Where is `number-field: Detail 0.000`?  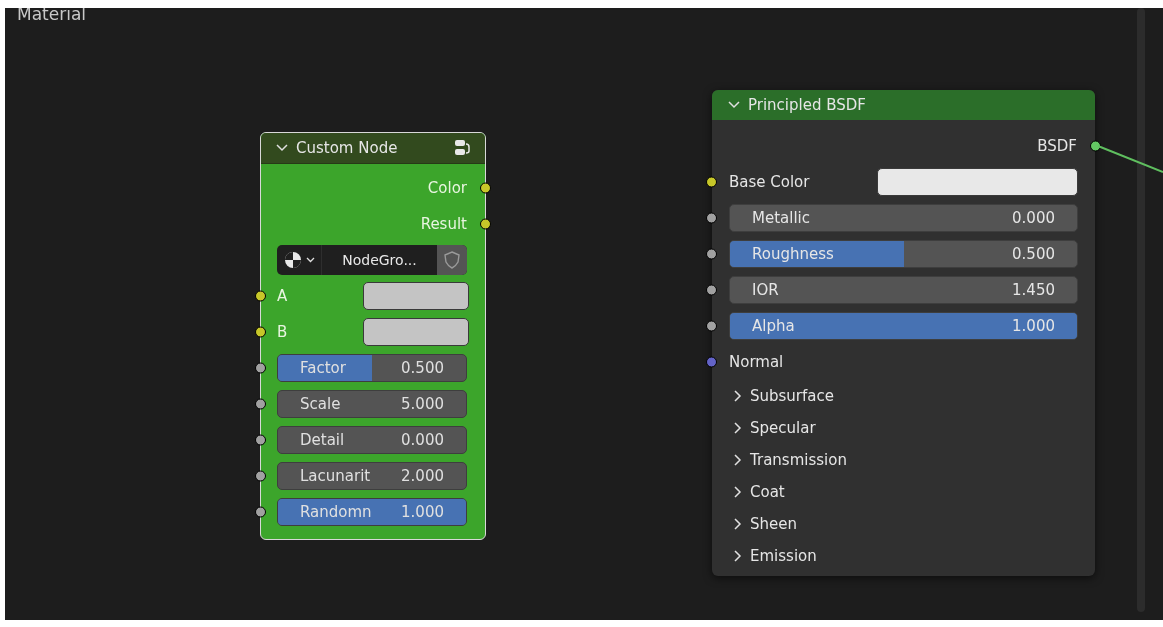 number-field: Detail 0.000 is located at coordinates (372, 440).